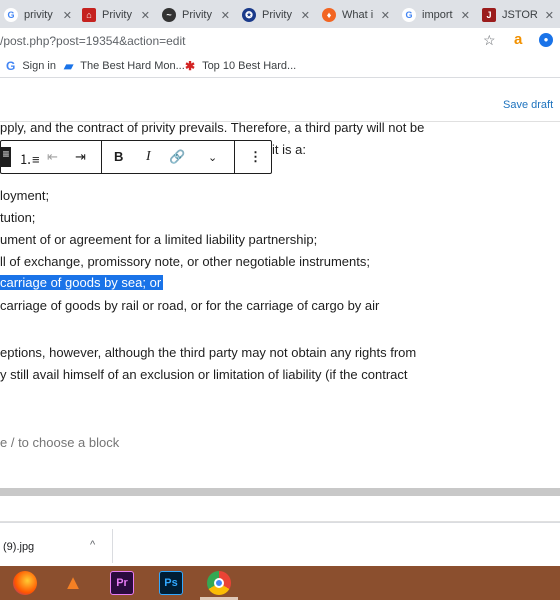  What do you see at coordinates (280, 492) in the screenshot?
I see `horizontal-scrollbar` at bounding box center [280, 492].